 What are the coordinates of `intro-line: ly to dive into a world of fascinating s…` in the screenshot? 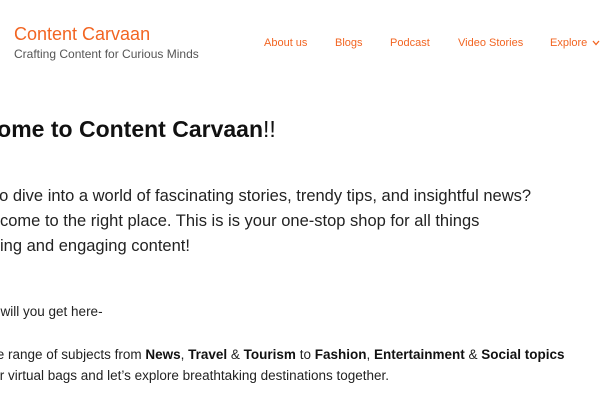 It's located at (266, 196).